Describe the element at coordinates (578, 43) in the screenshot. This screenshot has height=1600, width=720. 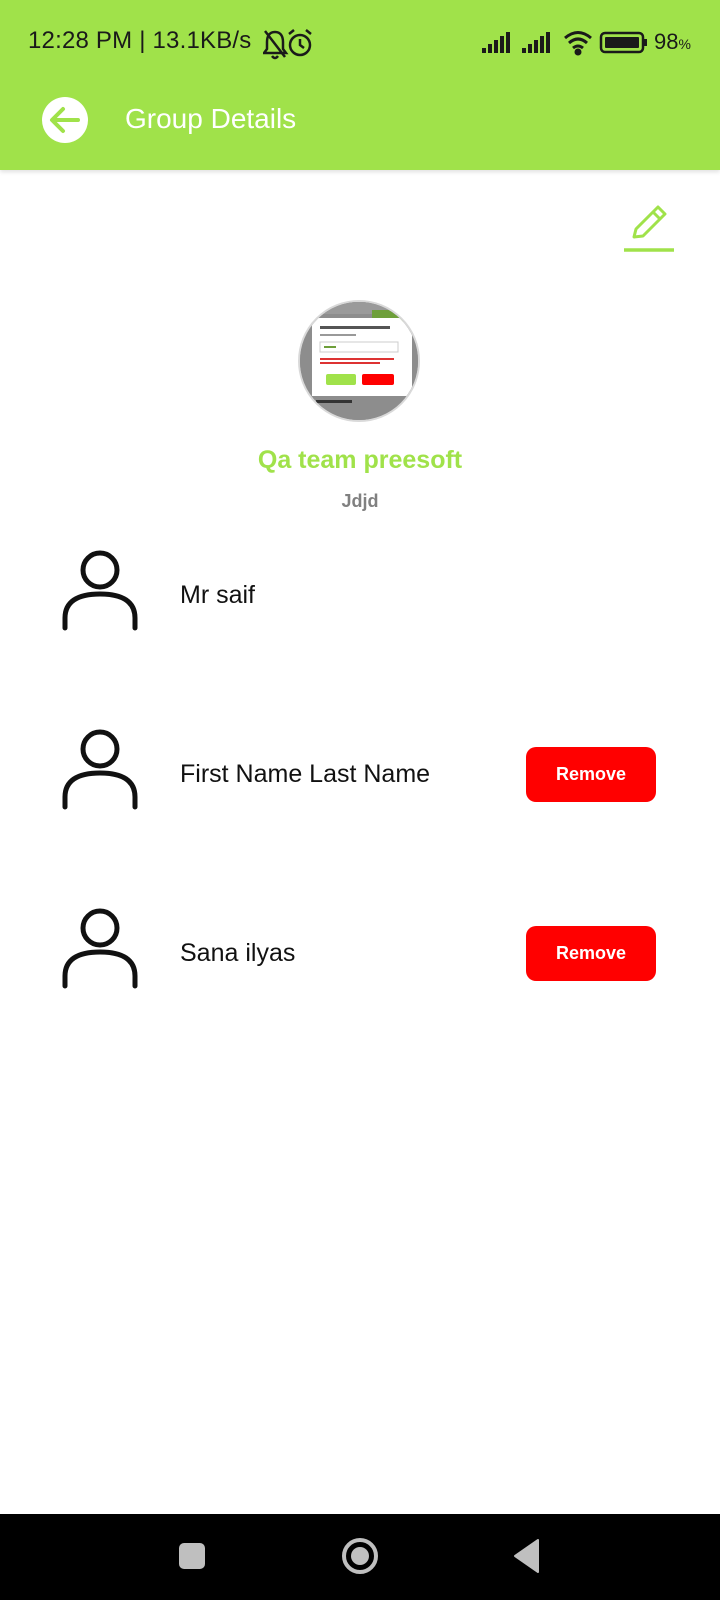
I see `wifi-icon` at that location.